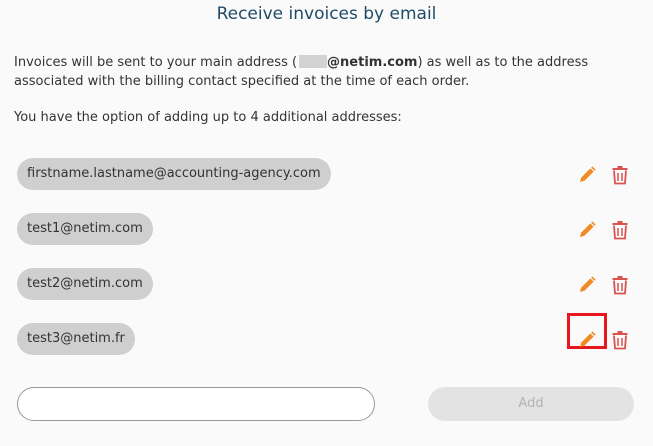 Image resolution: width=653 pixels, height=446 pixels. I want to click on address-row: test2@netim.com, so click(326, 284).